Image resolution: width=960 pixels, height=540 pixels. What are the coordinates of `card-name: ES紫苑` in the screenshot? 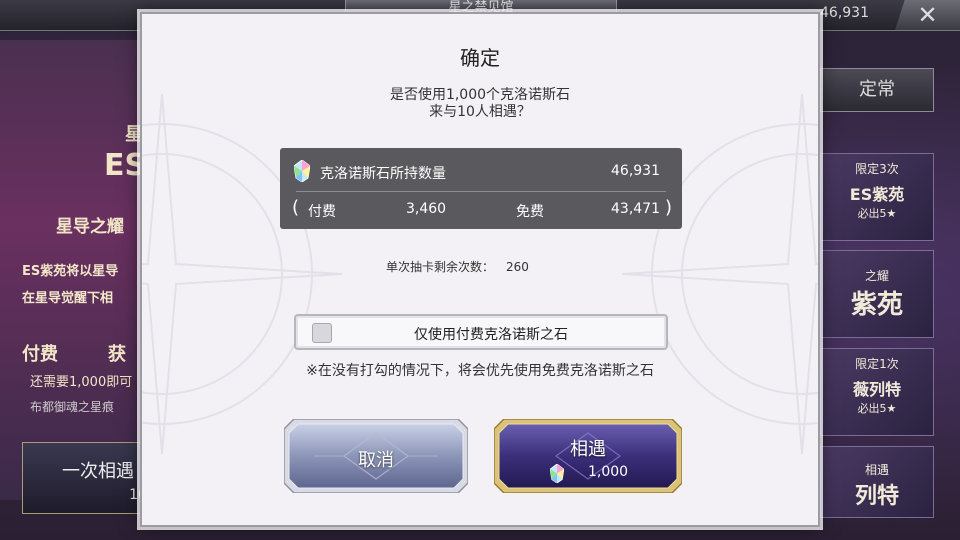 It's located at (877, 194).